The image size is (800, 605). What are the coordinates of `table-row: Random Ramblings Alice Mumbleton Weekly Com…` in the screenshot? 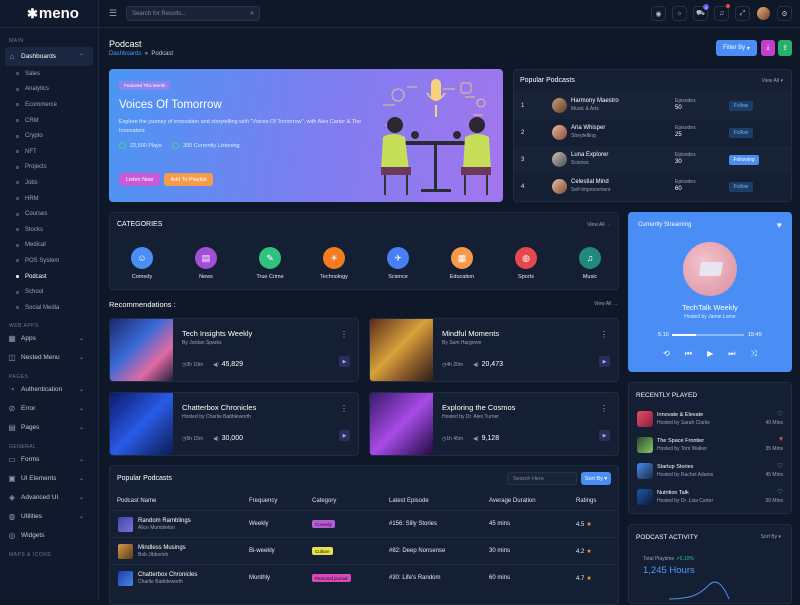 It's located at (364, 523).